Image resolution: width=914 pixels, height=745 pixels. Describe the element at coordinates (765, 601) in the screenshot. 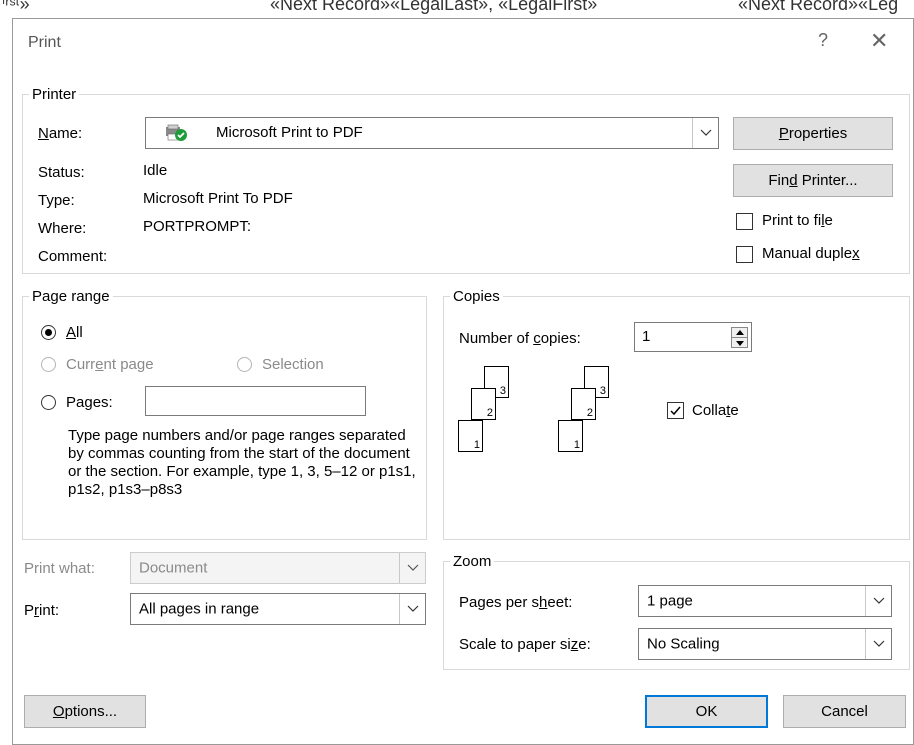

I see `pages-per-sheet-select: 1 page` at that location.